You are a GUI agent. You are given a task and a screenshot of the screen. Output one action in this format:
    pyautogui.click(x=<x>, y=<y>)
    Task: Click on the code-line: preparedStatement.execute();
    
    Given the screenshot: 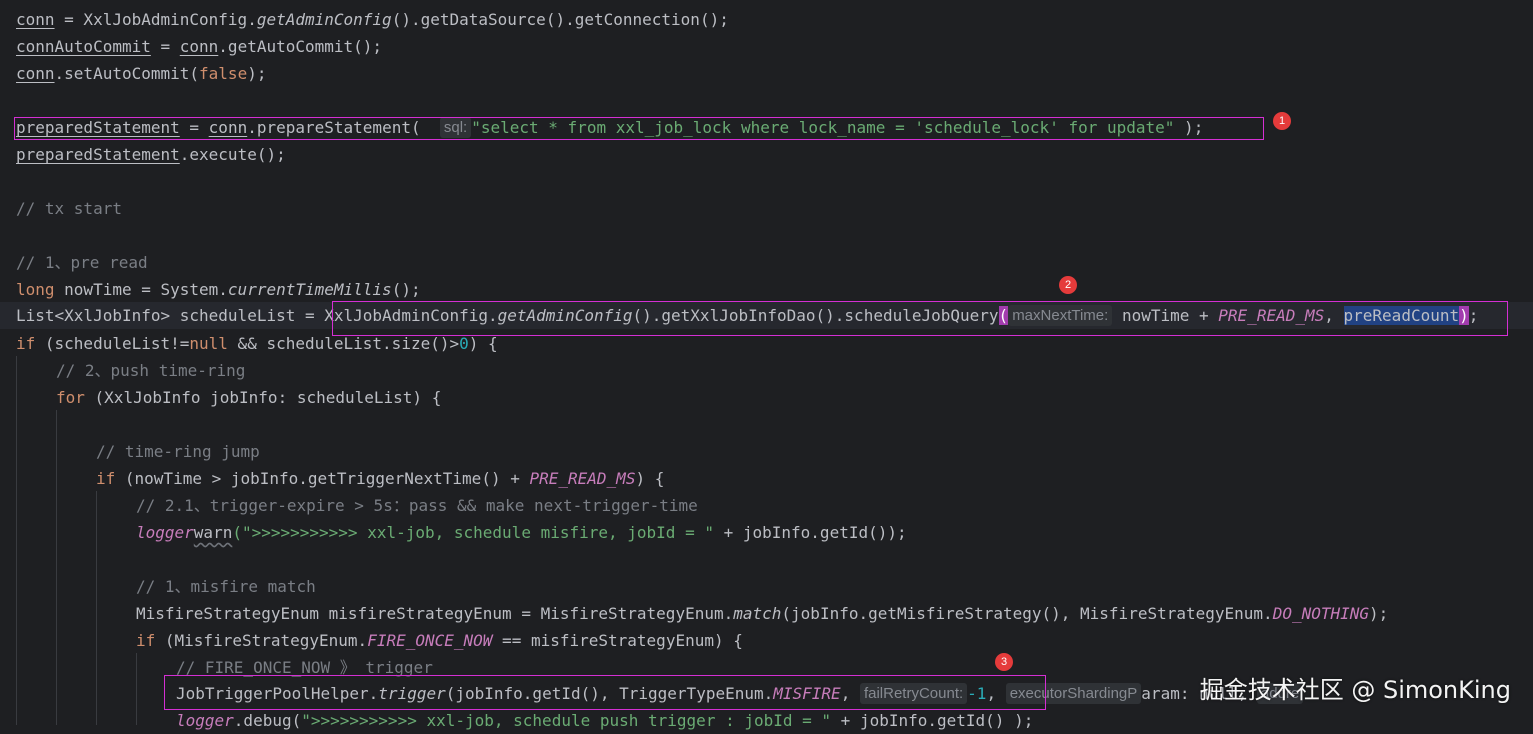 What is the action you would take?
    pyautogui.click(x=151, y=154)
    